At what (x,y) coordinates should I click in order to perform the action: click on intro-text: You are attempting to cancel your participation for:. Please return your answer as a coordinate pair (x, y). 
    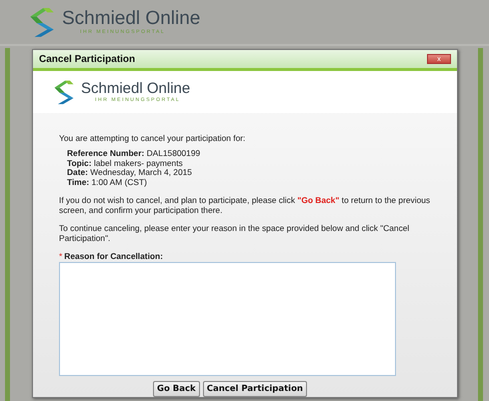
    Looking at the image, I should click on (152, 138).